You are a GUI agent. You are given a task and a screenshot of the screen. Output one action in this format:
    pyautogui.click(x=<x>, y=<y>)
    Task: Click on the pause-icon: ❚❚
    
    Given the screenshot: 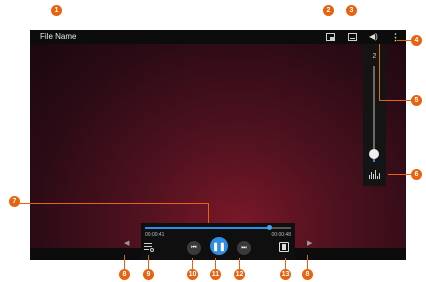 What is the action you would take?
    pyautogui.click(x=219, y=246)
    